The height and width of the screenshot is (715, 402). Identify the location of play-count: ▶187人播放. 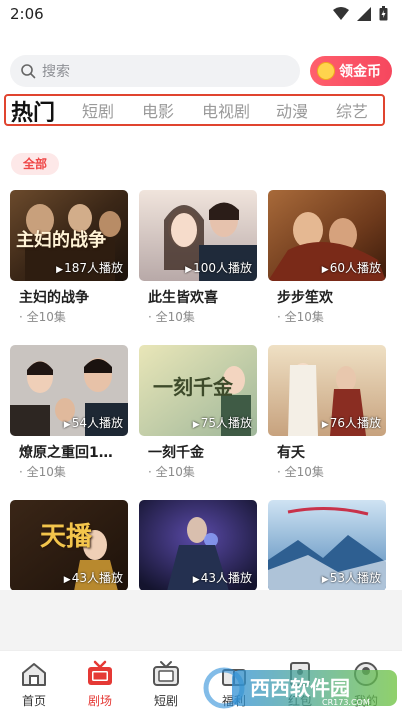
(89, 268).